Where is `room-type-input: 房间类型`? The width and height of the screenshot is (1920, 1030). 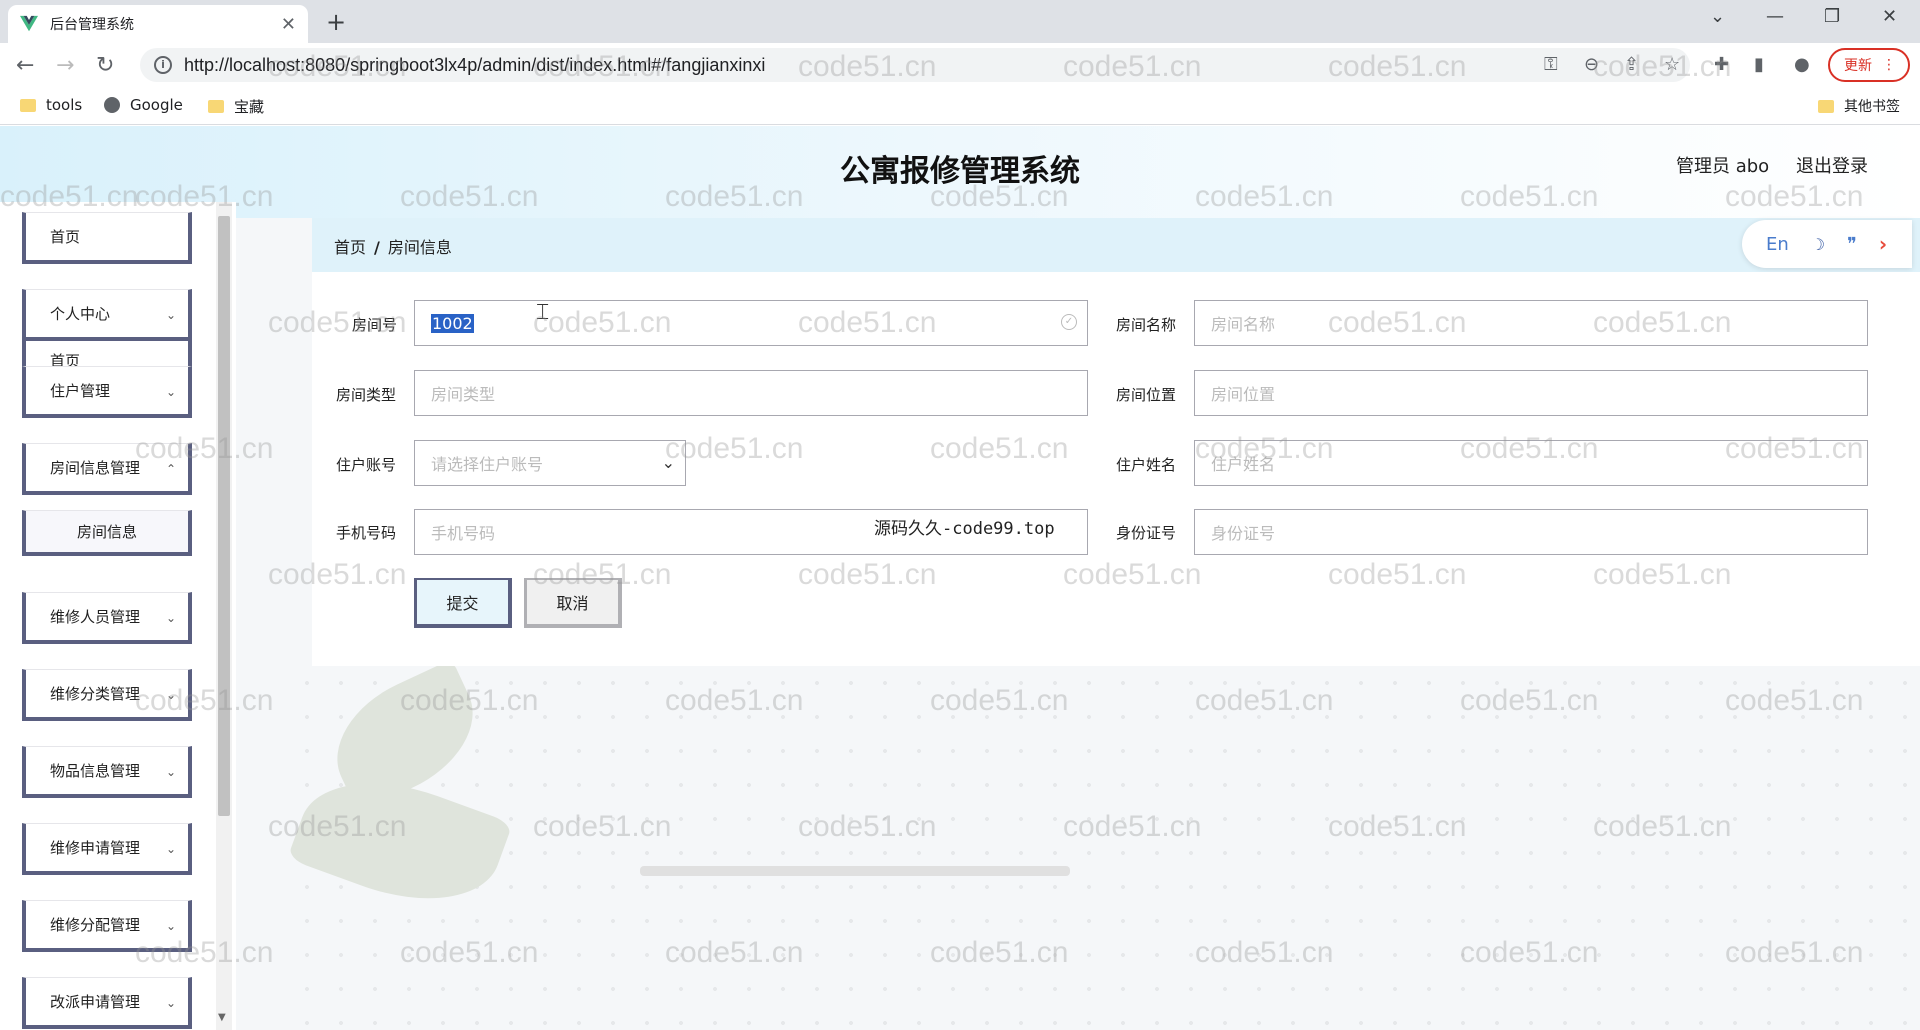
room-type-input: 房间类型 is located at coordinates (751, 393).